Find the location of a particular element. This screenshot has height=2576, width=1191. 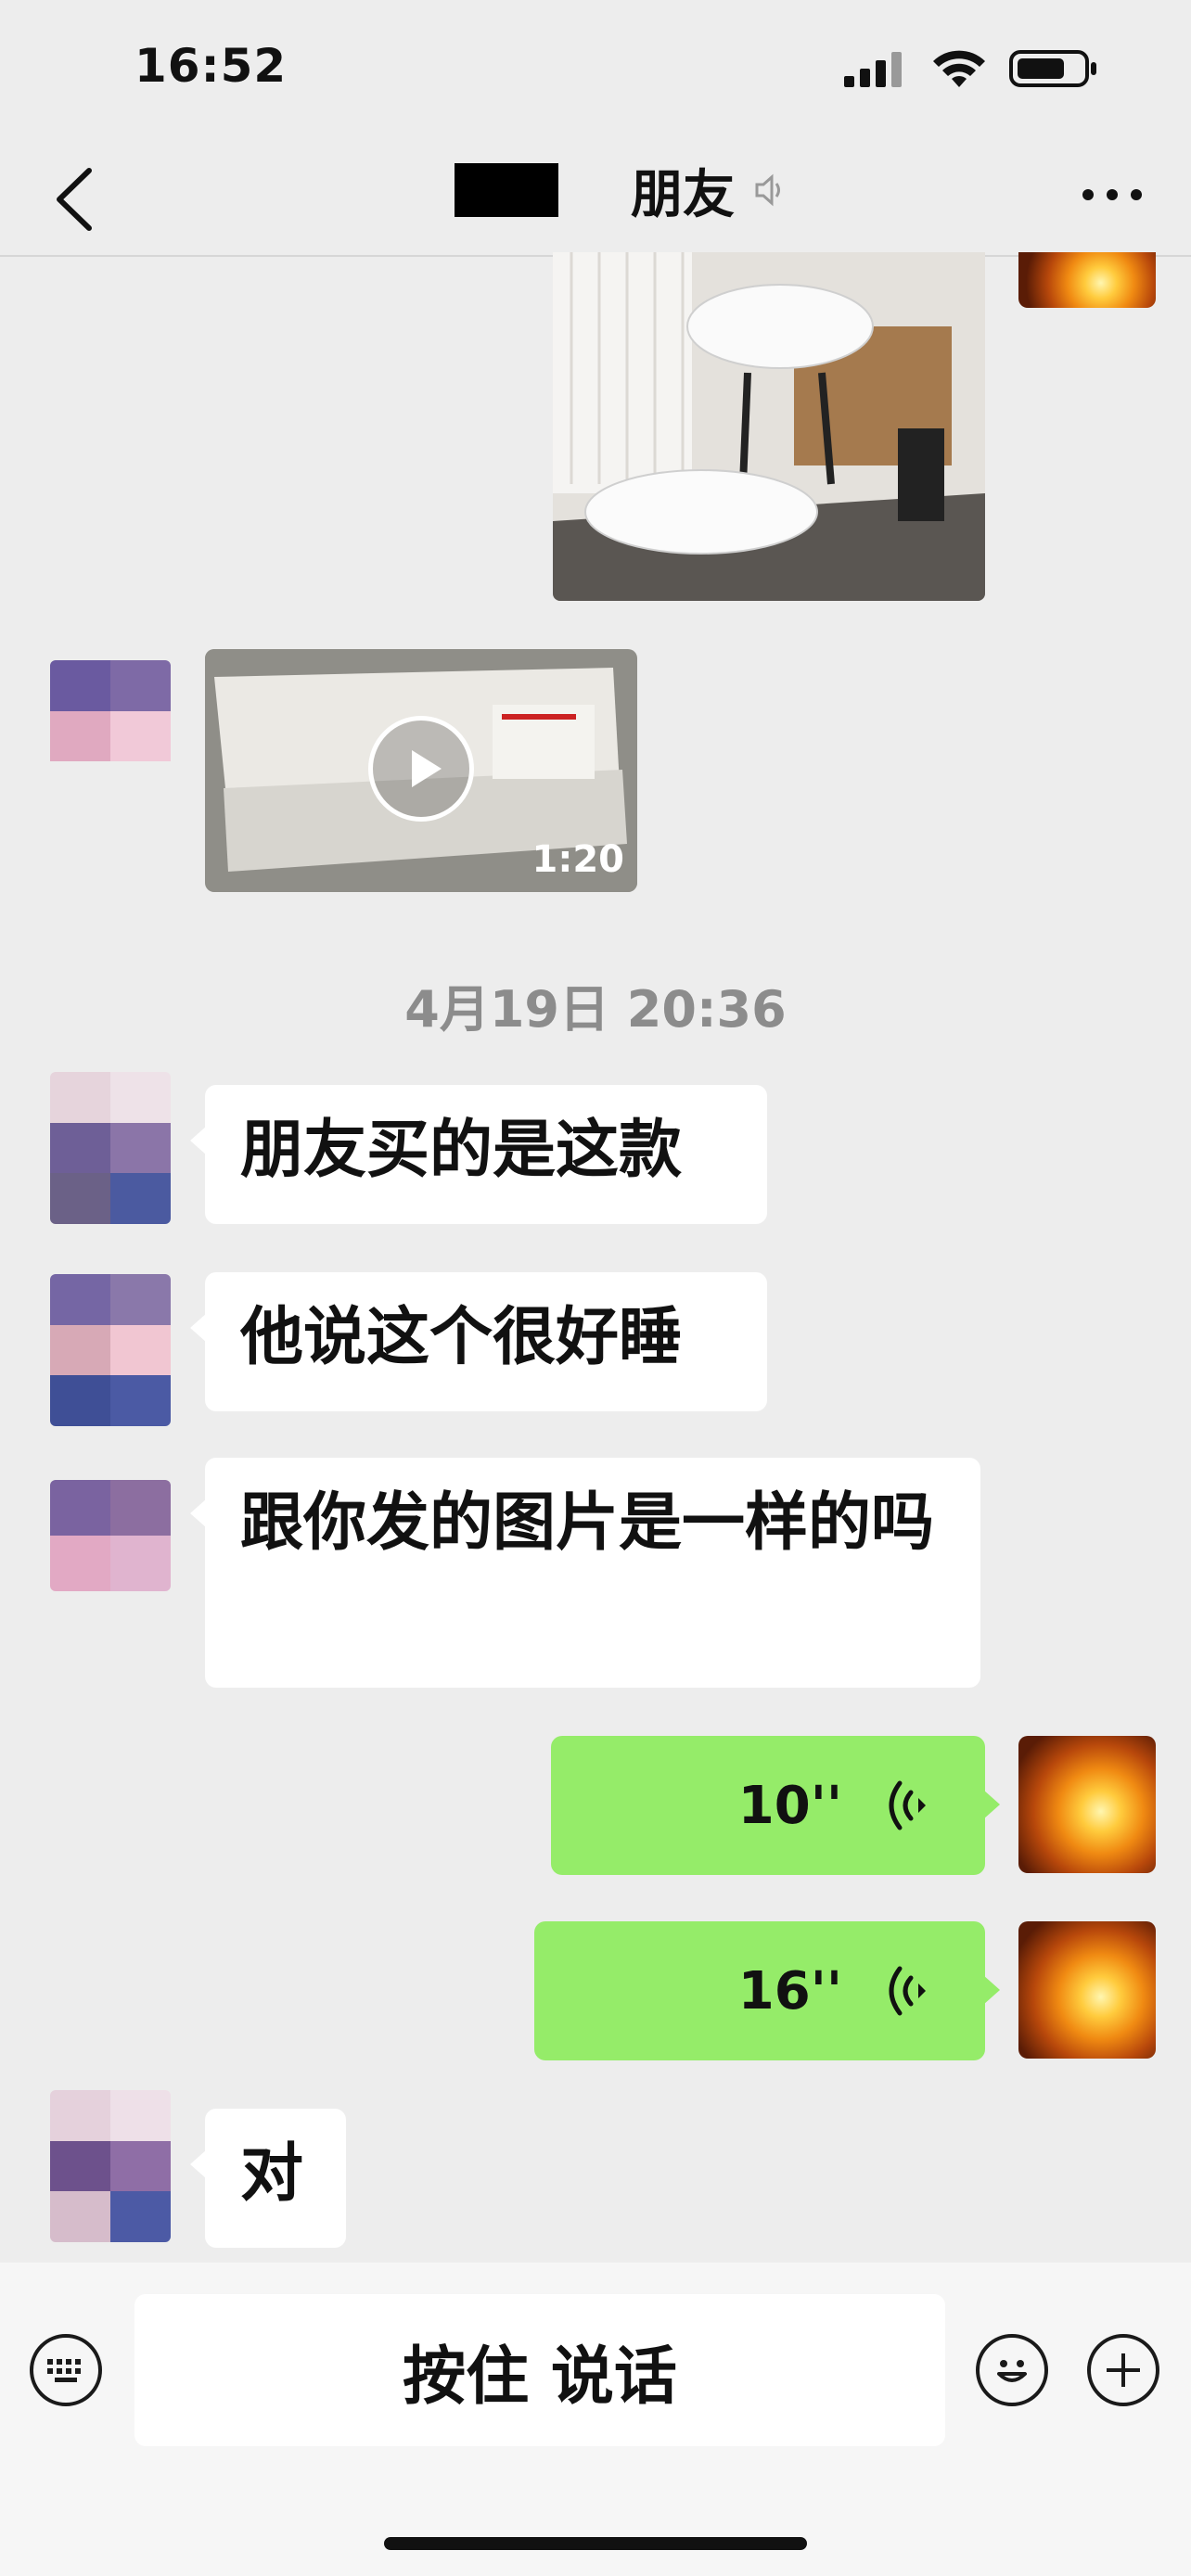

keyboard-toggle-button is located at coordinates (66, 2370).